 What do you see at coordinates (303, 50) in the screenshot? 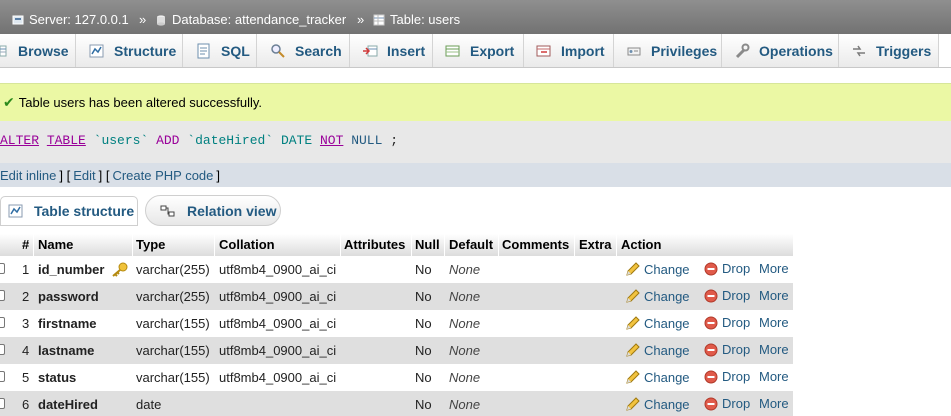
I see `tab-search: Search` at bounding box center [303, 50].